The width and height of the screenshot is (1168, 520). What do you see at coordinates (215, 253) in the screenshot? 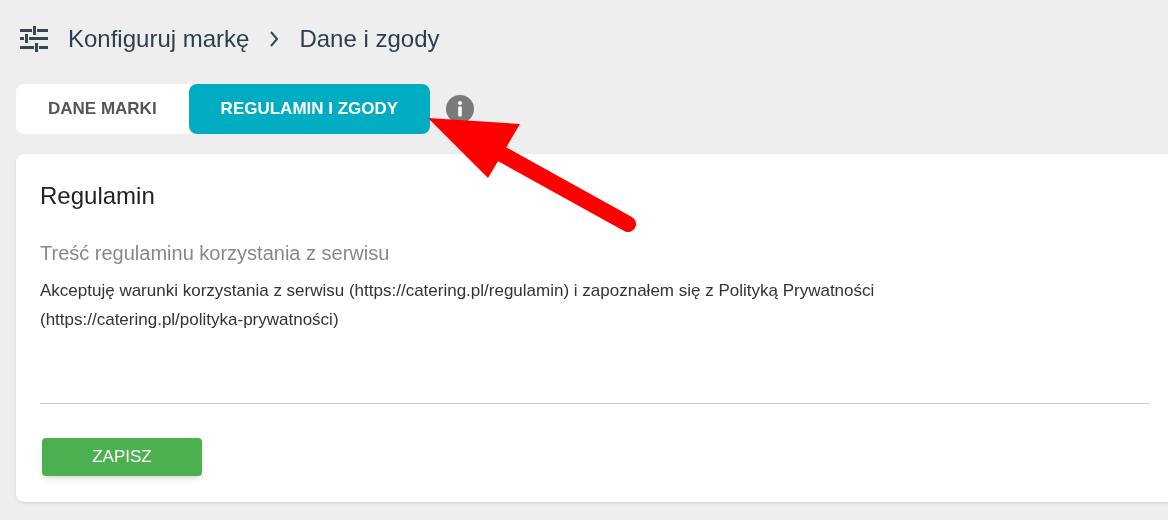
I see `field-label: Treść regulaminu korzystania z serwisu` at bounding box center [215, 253].